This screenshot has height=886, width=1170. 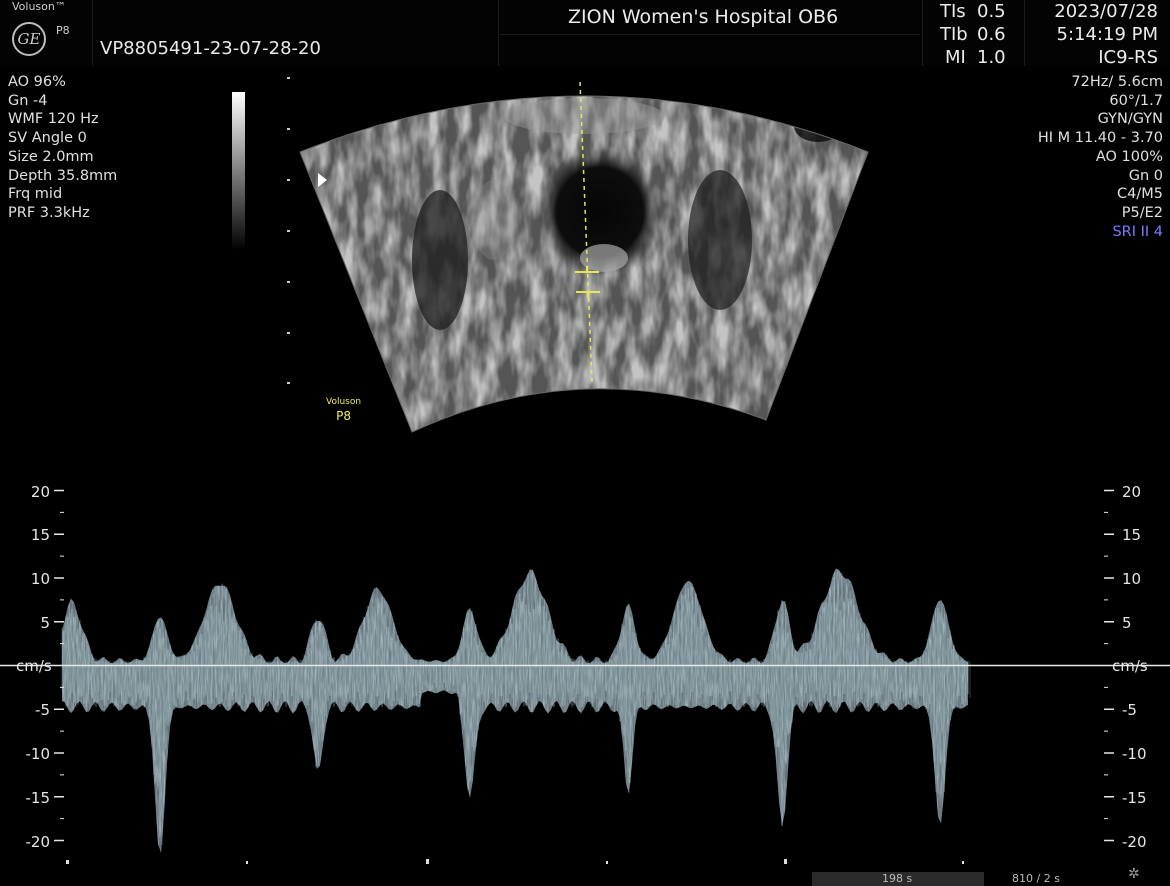 What do you see at coordinates (344, 402) in the screenshot?
I see `image-logo-brand: Voluson` at bounding box center [344, 402].